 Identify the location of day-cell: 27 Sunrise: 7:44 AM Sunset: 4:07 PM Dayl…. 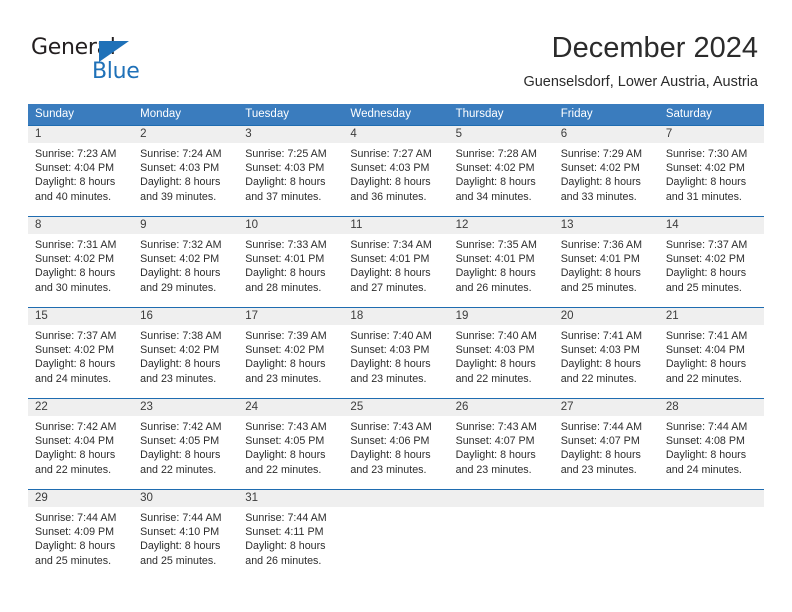
(606, 443).